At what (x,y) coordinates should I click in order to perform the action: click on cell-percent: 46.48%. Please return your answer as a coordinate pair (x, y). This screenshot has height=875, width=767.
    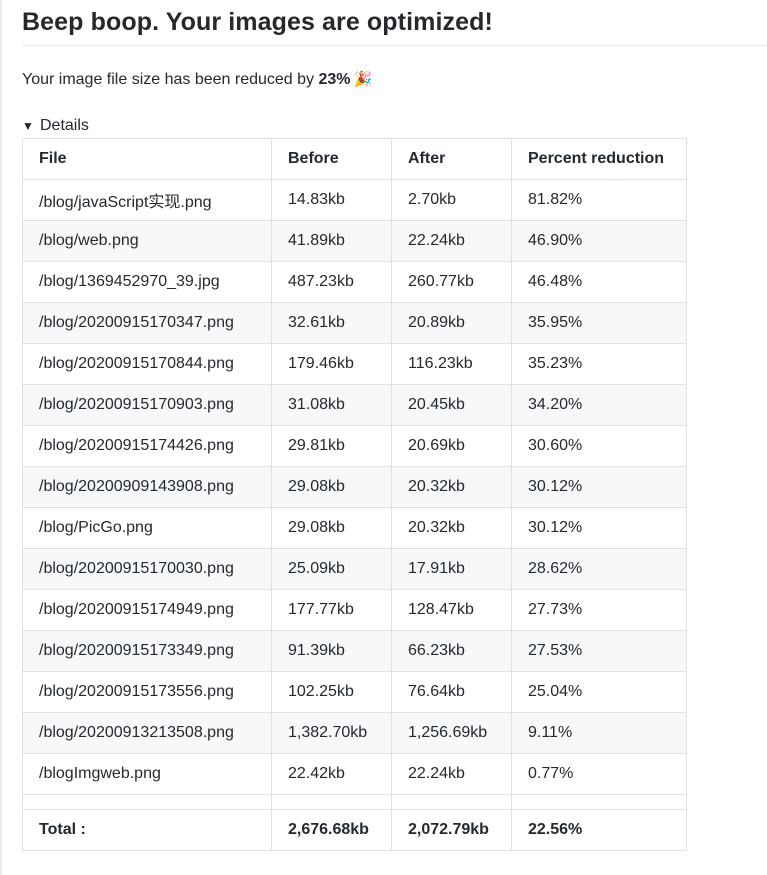
    Looking at the image, I should click on (599, 282).